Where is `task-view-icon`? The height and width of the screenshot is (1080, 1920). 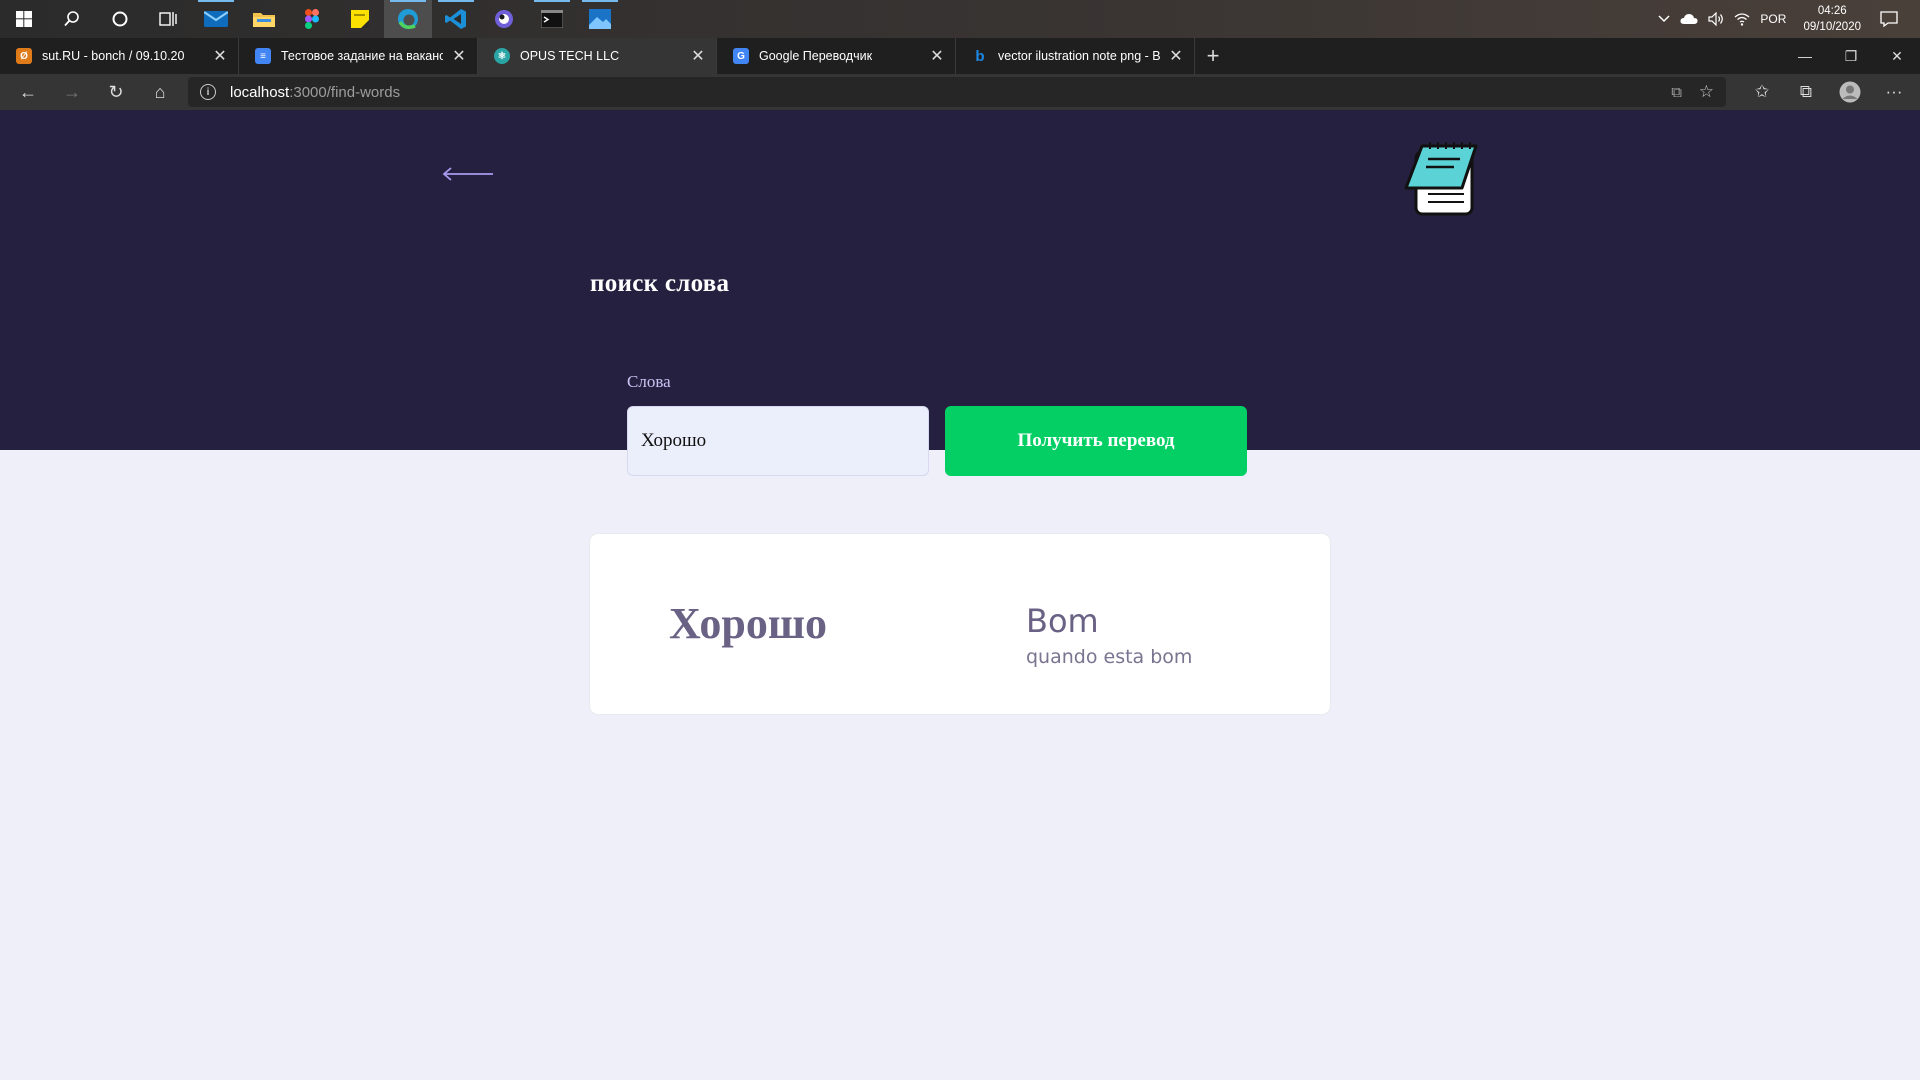
task-view-icon is located at coordinates (168, 19).